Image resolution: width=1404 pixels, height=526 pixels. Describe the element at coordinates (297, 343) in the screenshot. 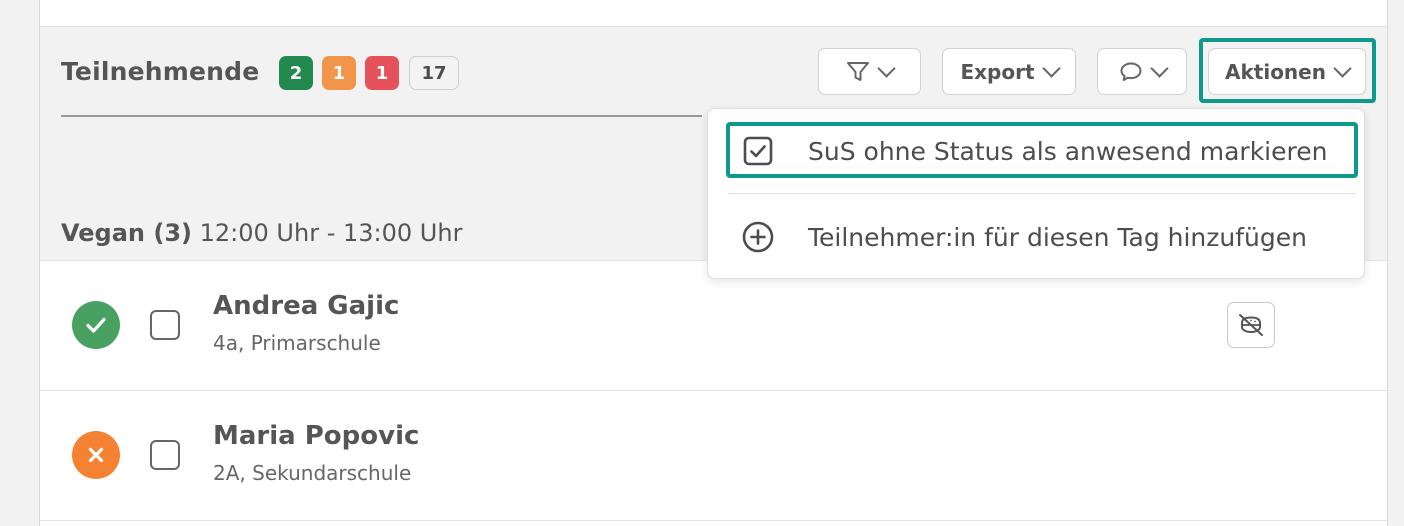

I see `participant-class: 4a, Primarschule` at that location.